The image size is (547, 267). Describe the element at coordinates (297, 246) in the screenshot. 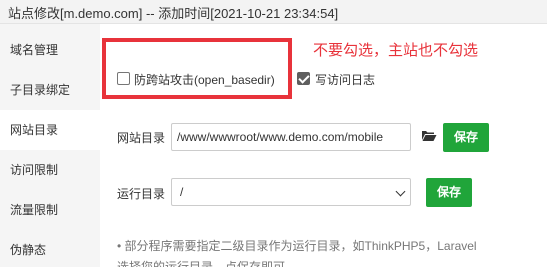

I see `help-note-line-1: • 部分程序需要指定二级目录作为运行目录，如ThinkPHP5，Laravel` at that location.